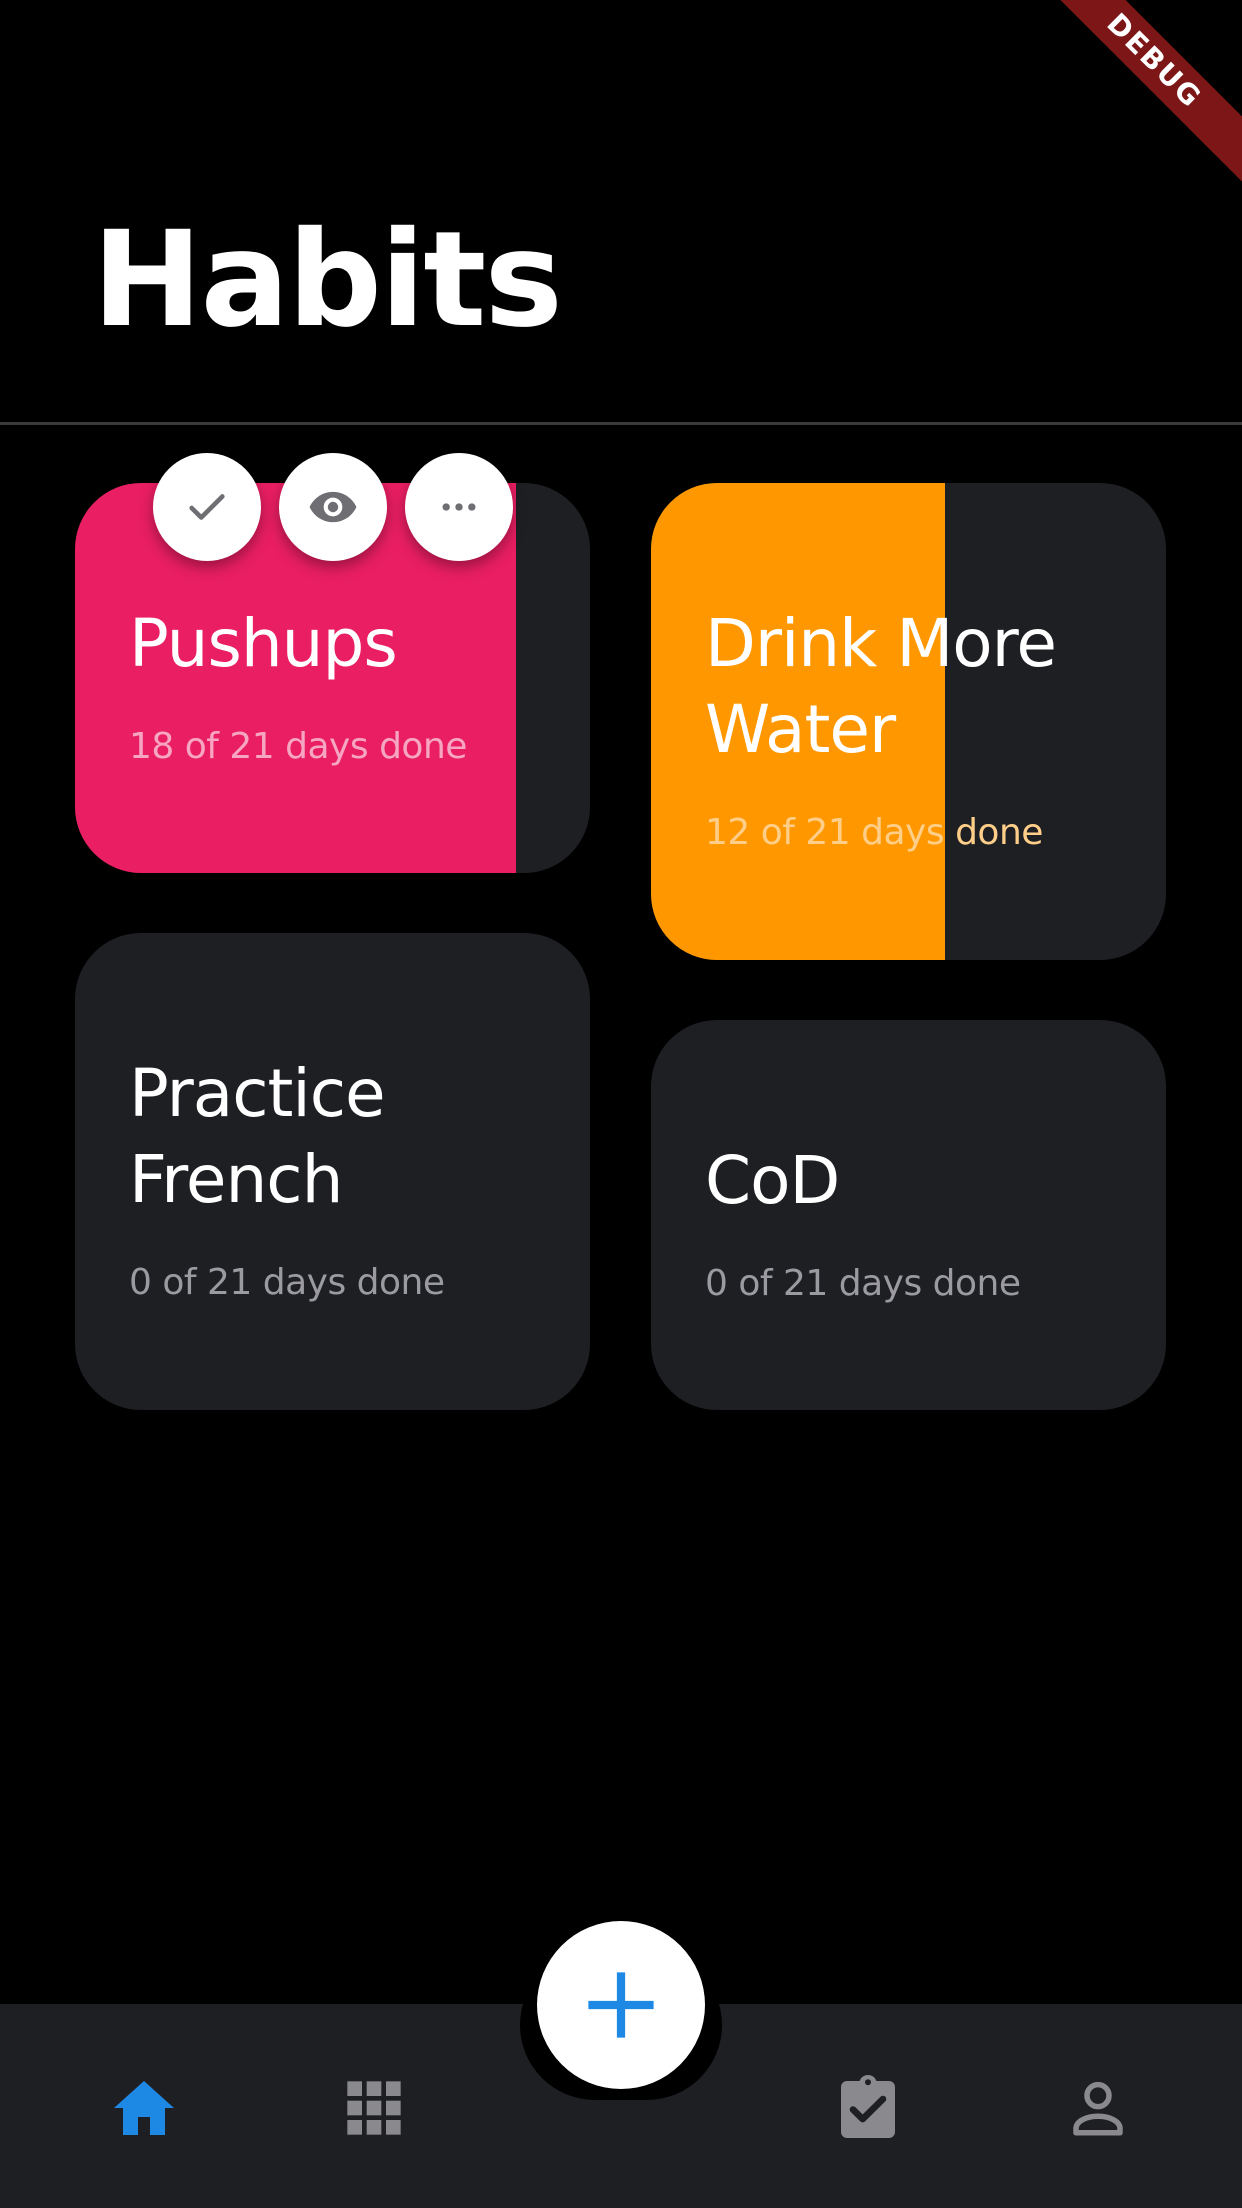 The height and width of the screenshot is (2208, 1242). I want to click on eye-icon, so click(333, 507).